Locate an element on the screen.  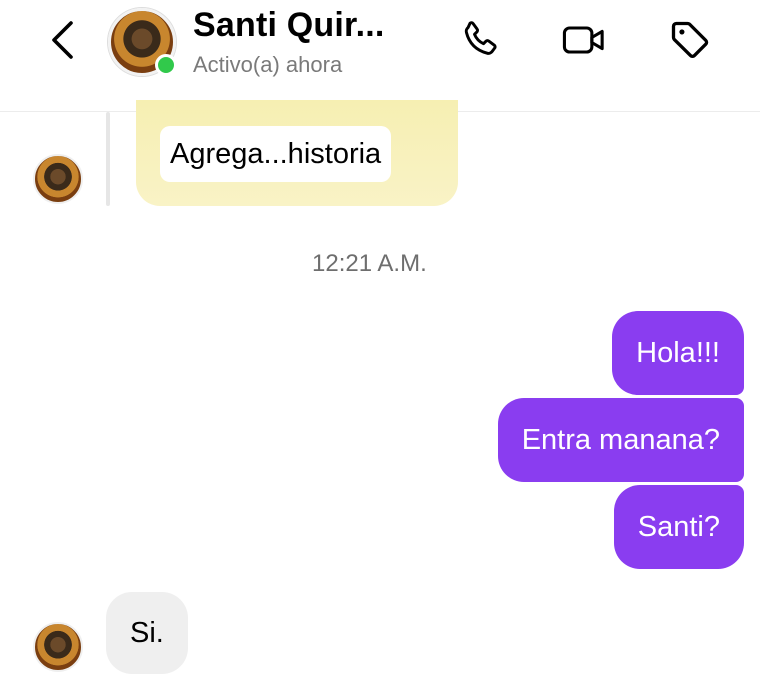
chevron-left-icon is located at coordinates (62, 40).